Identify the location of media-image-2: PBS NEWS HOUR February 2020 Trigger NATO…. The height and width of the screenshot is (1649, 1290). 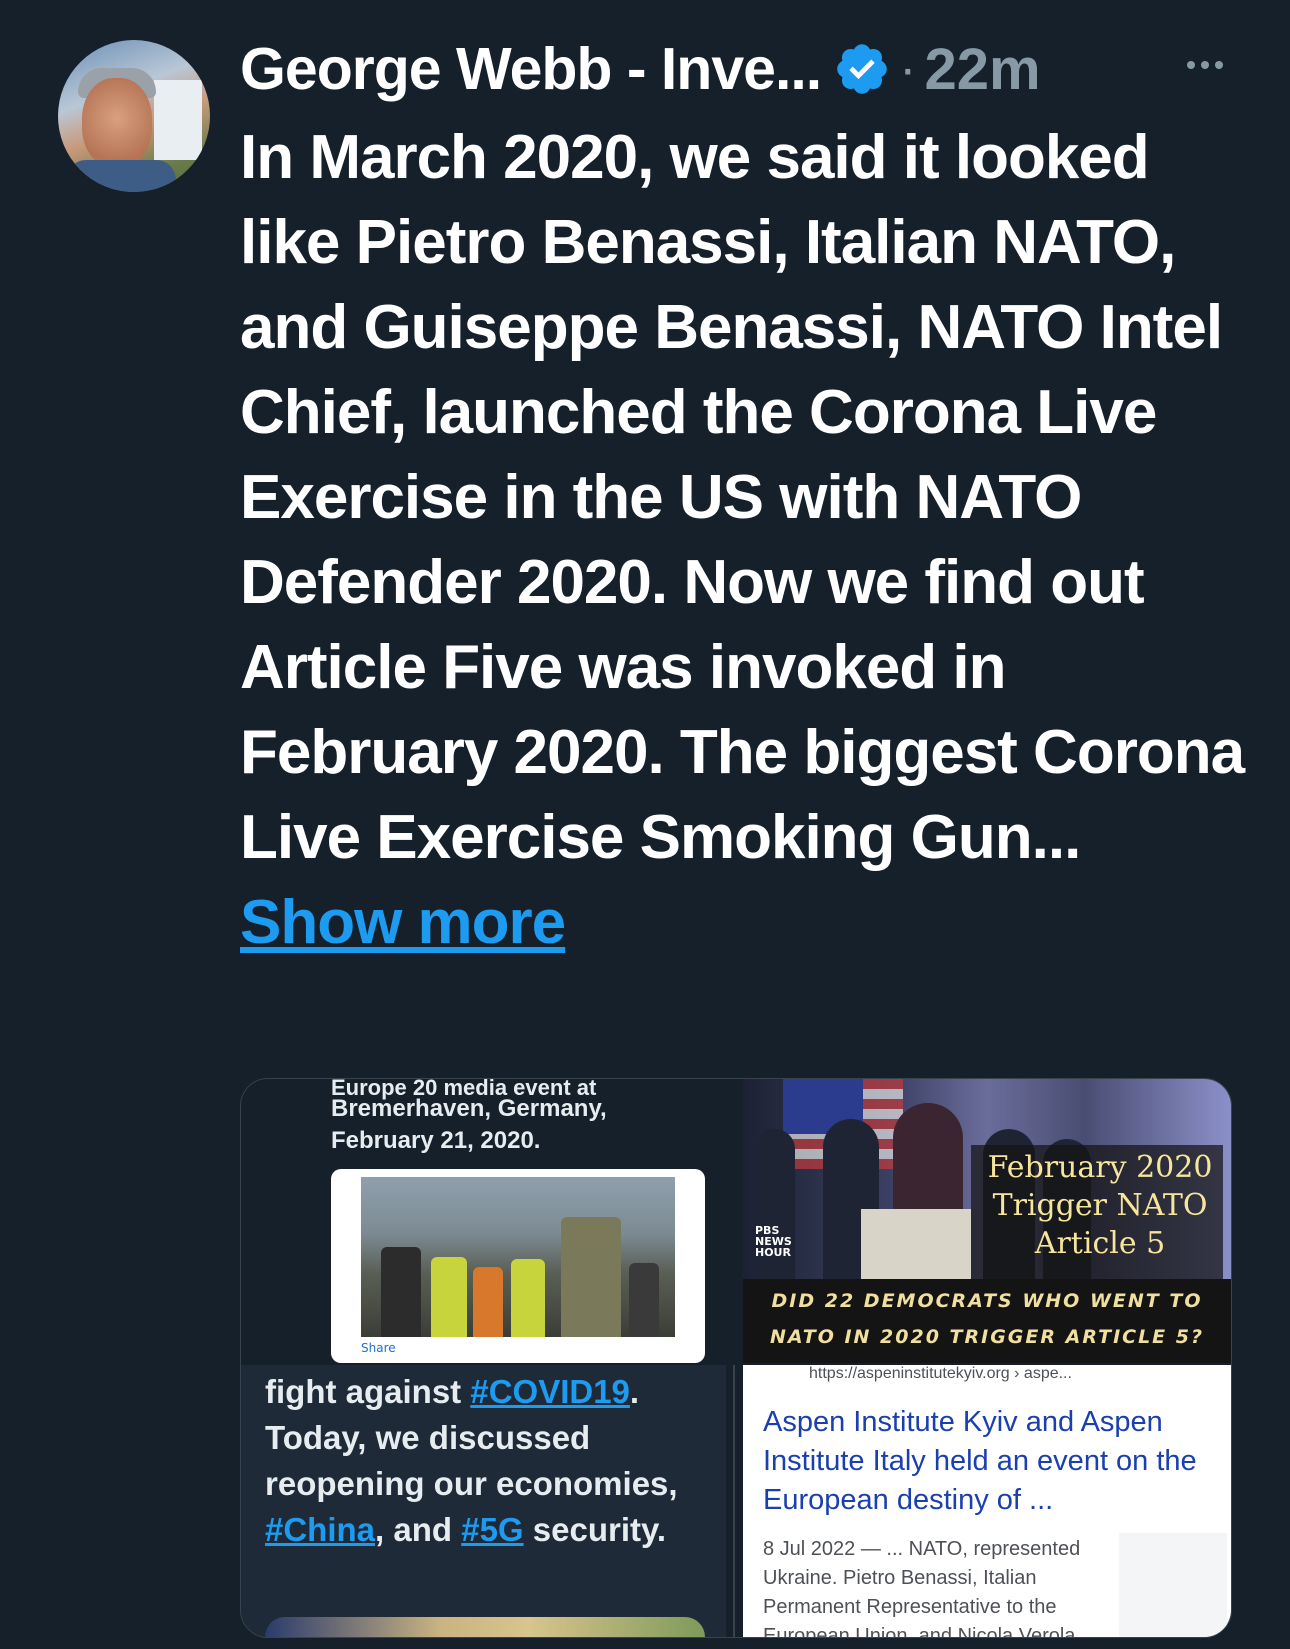
(987, 1221).